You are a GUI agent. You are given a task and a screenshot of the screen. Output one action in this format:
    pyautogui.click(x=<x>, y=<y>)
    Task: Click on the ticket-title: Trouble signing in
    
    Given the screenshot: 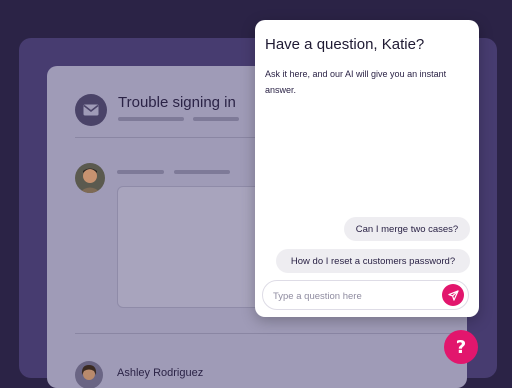 What is the action you would take?
    pyautogui.click(x=177, y=102)
    